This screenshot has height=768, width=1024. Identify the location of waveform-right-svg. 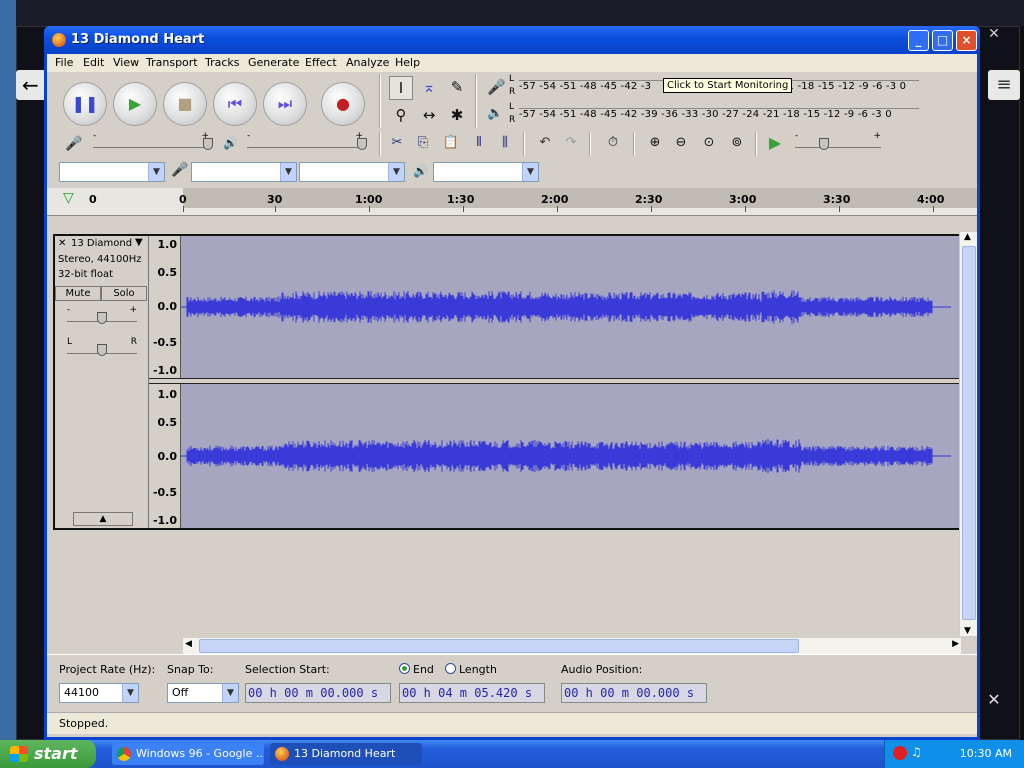
(566, 456).